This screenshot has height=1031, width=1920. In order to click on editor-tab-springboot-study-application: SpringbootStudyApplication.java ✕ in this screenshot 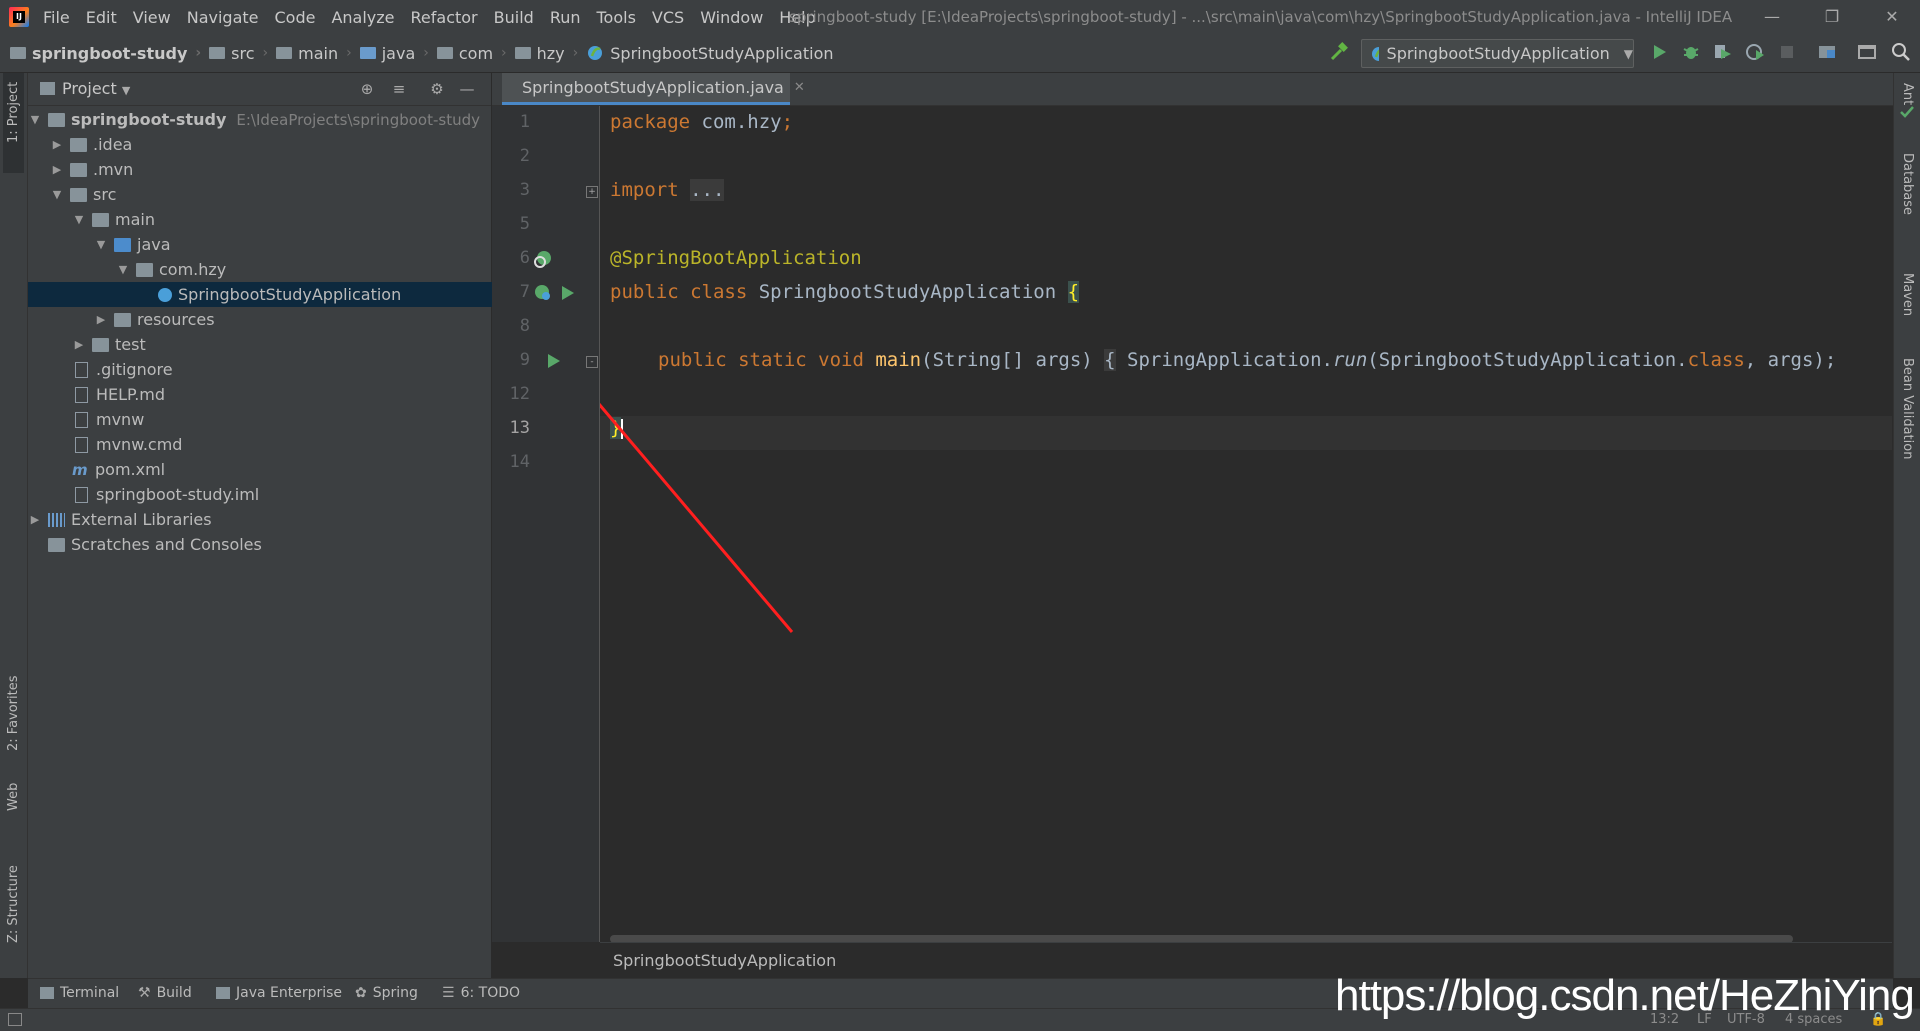, I will do `click(653, 89)`.